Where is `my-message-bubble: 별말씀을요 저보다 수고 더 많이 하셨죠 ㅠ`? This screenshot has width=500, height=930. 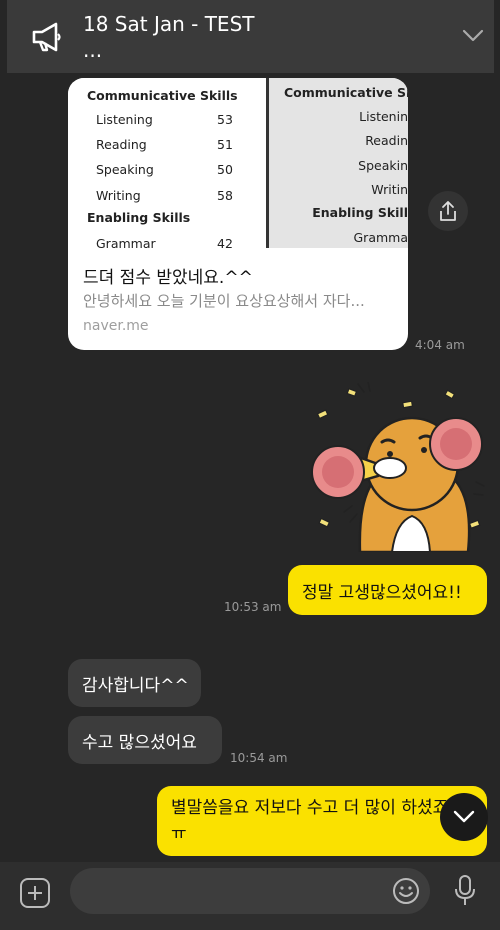
my-message-bubble: 별말씀을요 저보다 수고 더 많이 하셨죠 ㅠ is located at coordinates (322, 821).